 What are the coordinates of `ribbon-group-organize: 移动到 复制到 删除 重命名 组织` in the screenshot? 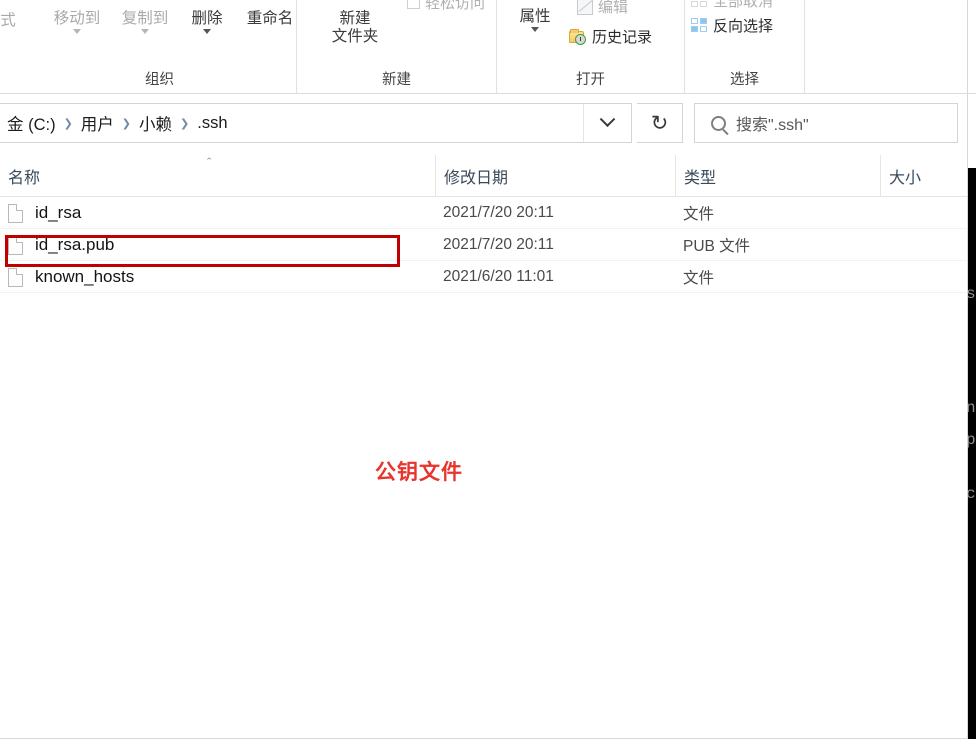 It's located at (160, 47).